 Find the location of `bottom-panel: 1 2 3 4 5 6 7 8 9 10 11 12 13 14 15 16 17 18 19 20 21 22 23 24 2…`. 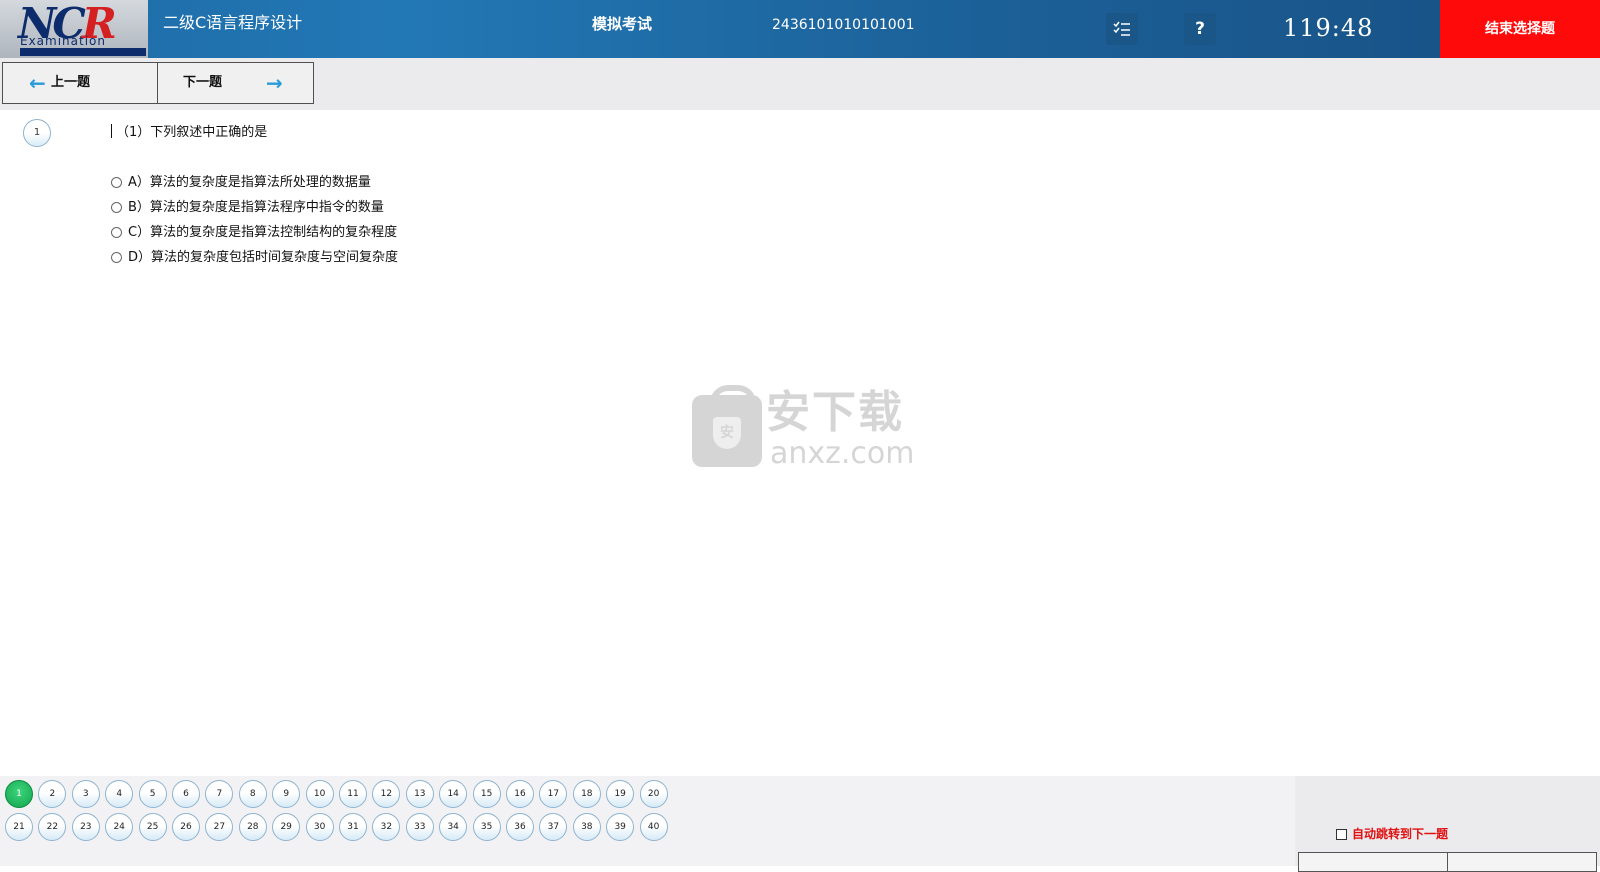

bottom-panel: 1 2 3 4 5 6 7 8 9 10 11 12 13 14 15 16 17 18 19 20 21 22 23 24 2… is located at coordinates (800, 824).